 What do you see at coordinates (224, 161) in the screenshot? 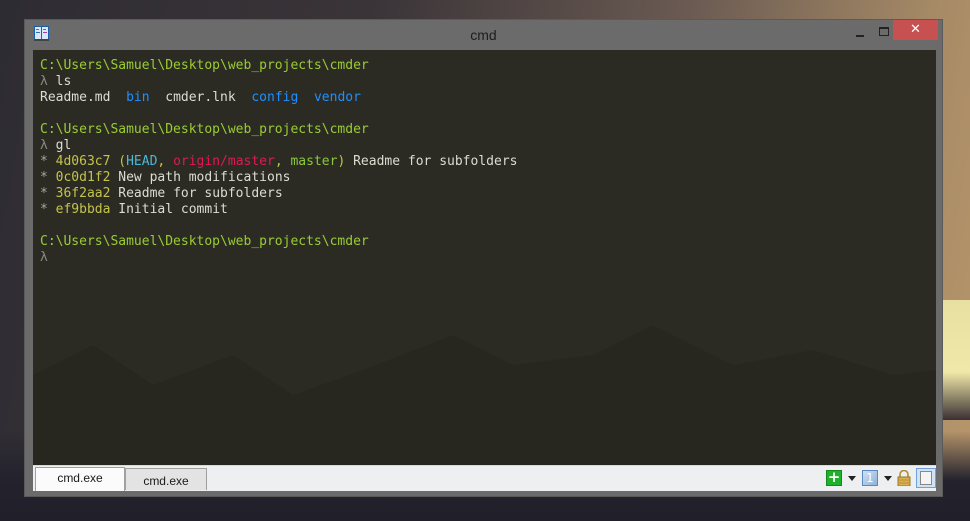
I see `ref-remote-branch: origin/master` at bounding box center [224, 161].